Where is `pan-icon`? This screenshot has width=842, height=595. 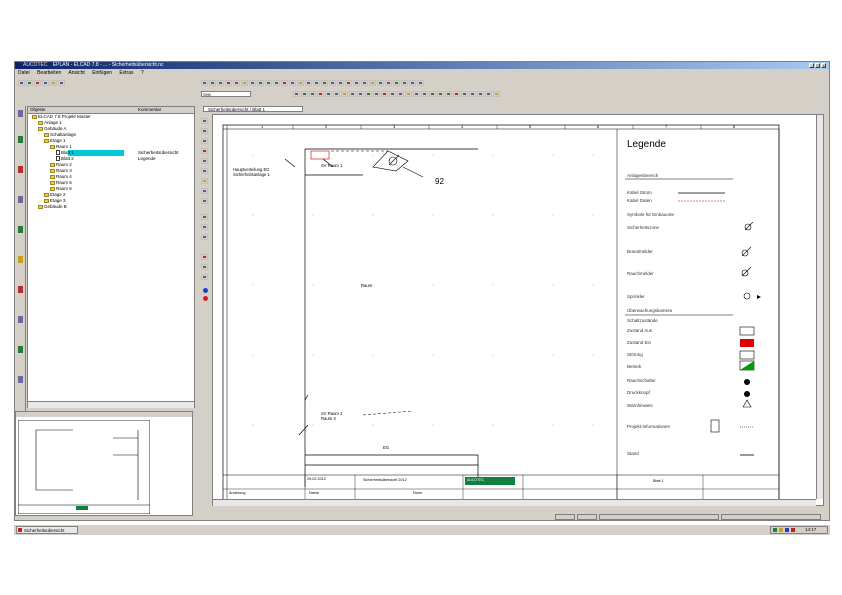 pan-icon is located at coordinates (204, 201).